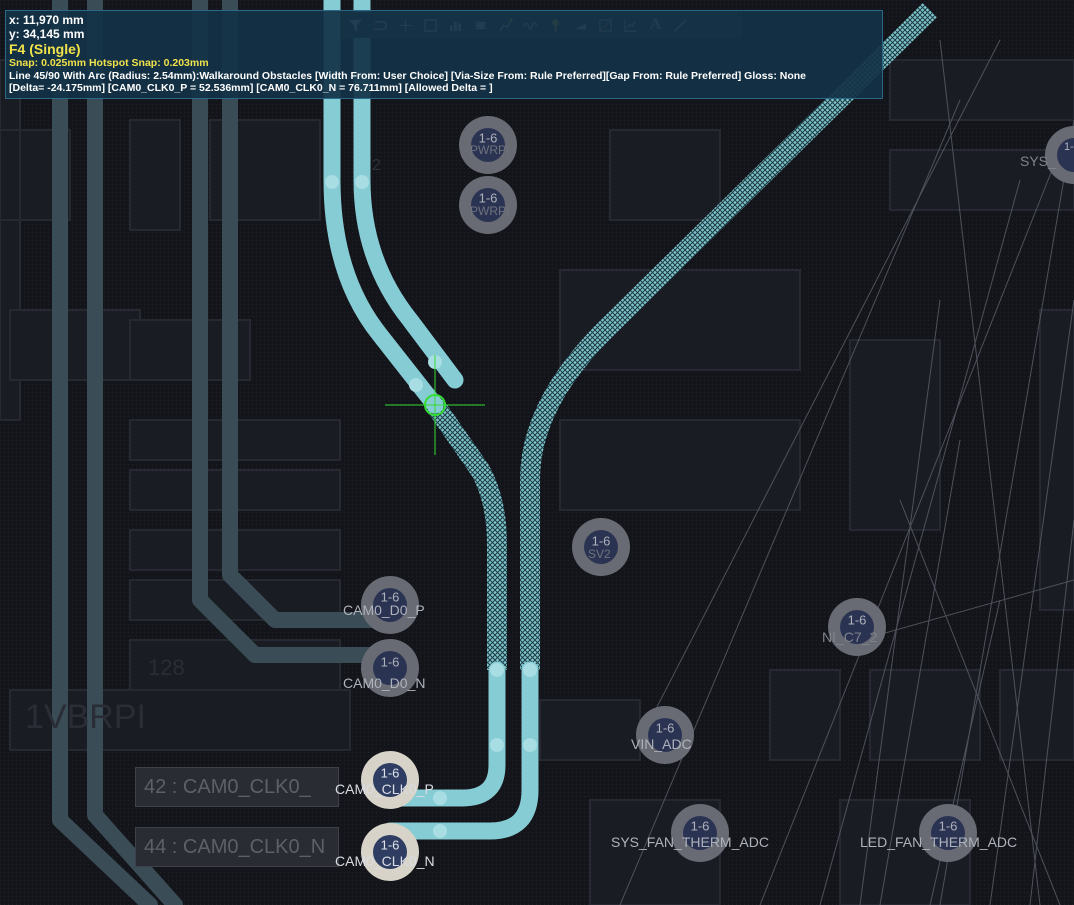  I want to click on hud-snap-info: Snap: 0.025mm Hotspot Snap: 0.203mm, so click(109, 63).